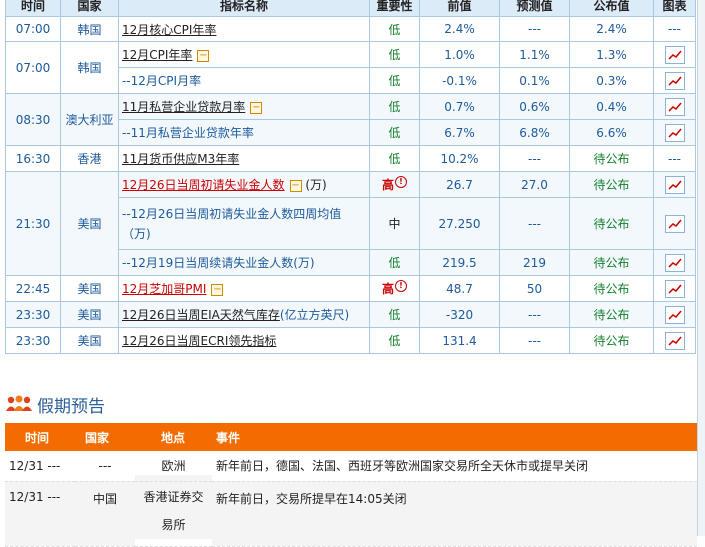  Describe the element at coordinates (244, 29) in the screenshot. I see `indicator-cell: 12月核心CPI年率` at that location.